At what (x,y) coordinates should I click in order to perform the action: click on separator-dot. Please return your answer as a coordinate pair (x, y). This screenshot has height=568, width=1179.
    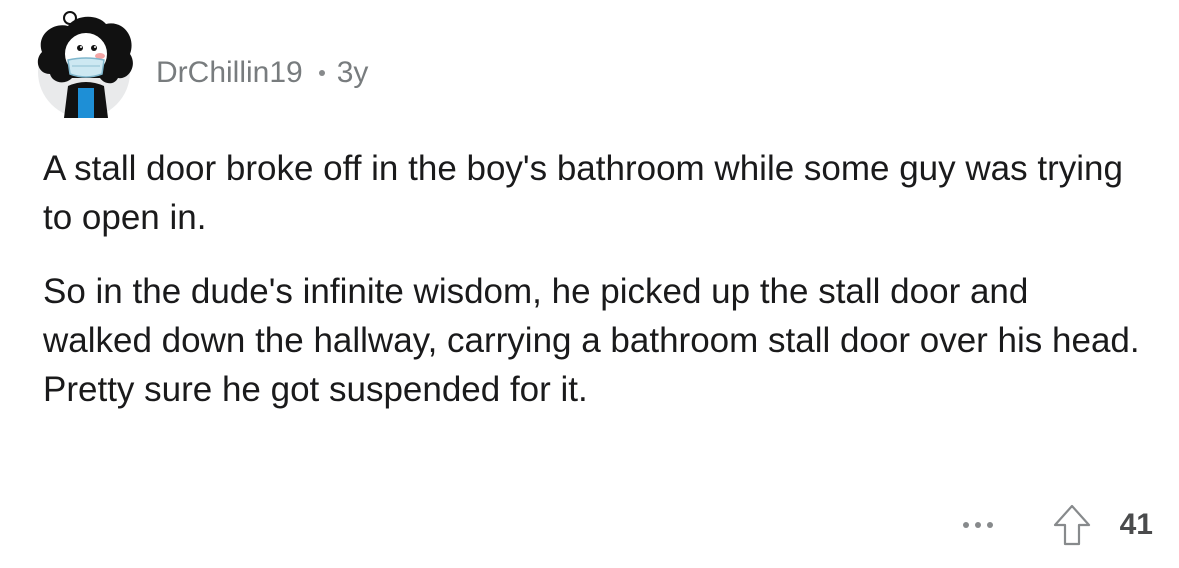
    Looking at the image, I should click on (321, 73).